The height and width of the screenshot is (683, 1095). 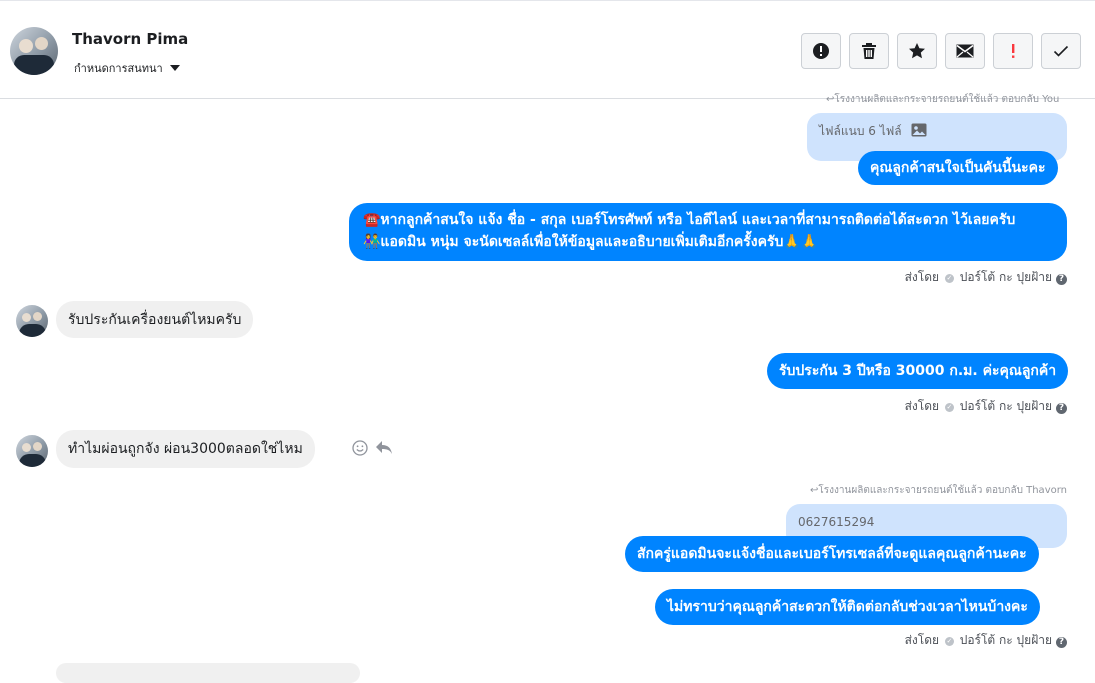 I want to click on conversation-settings-label: กำหนดการสนทนา, so click(x=118, y=68).